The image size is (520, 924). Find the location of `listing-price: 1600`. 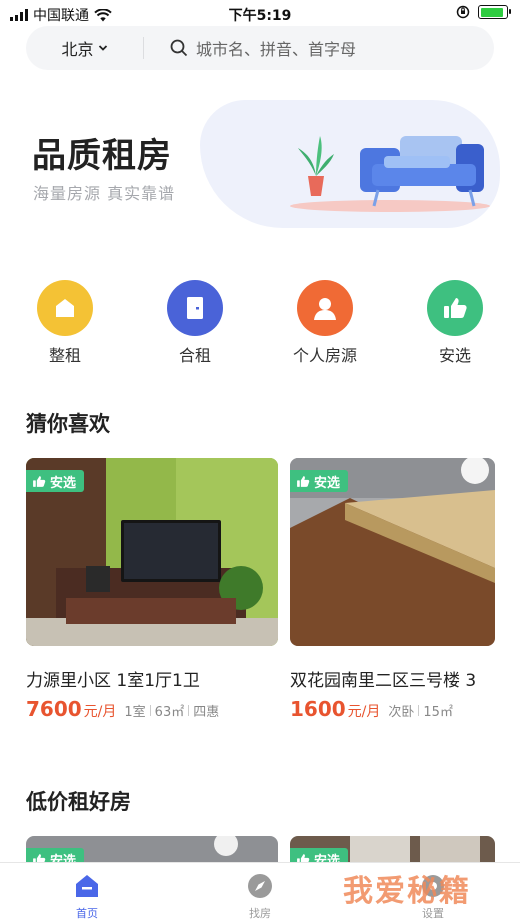

listing-price: 1600 is located at coordinates (318, 709).